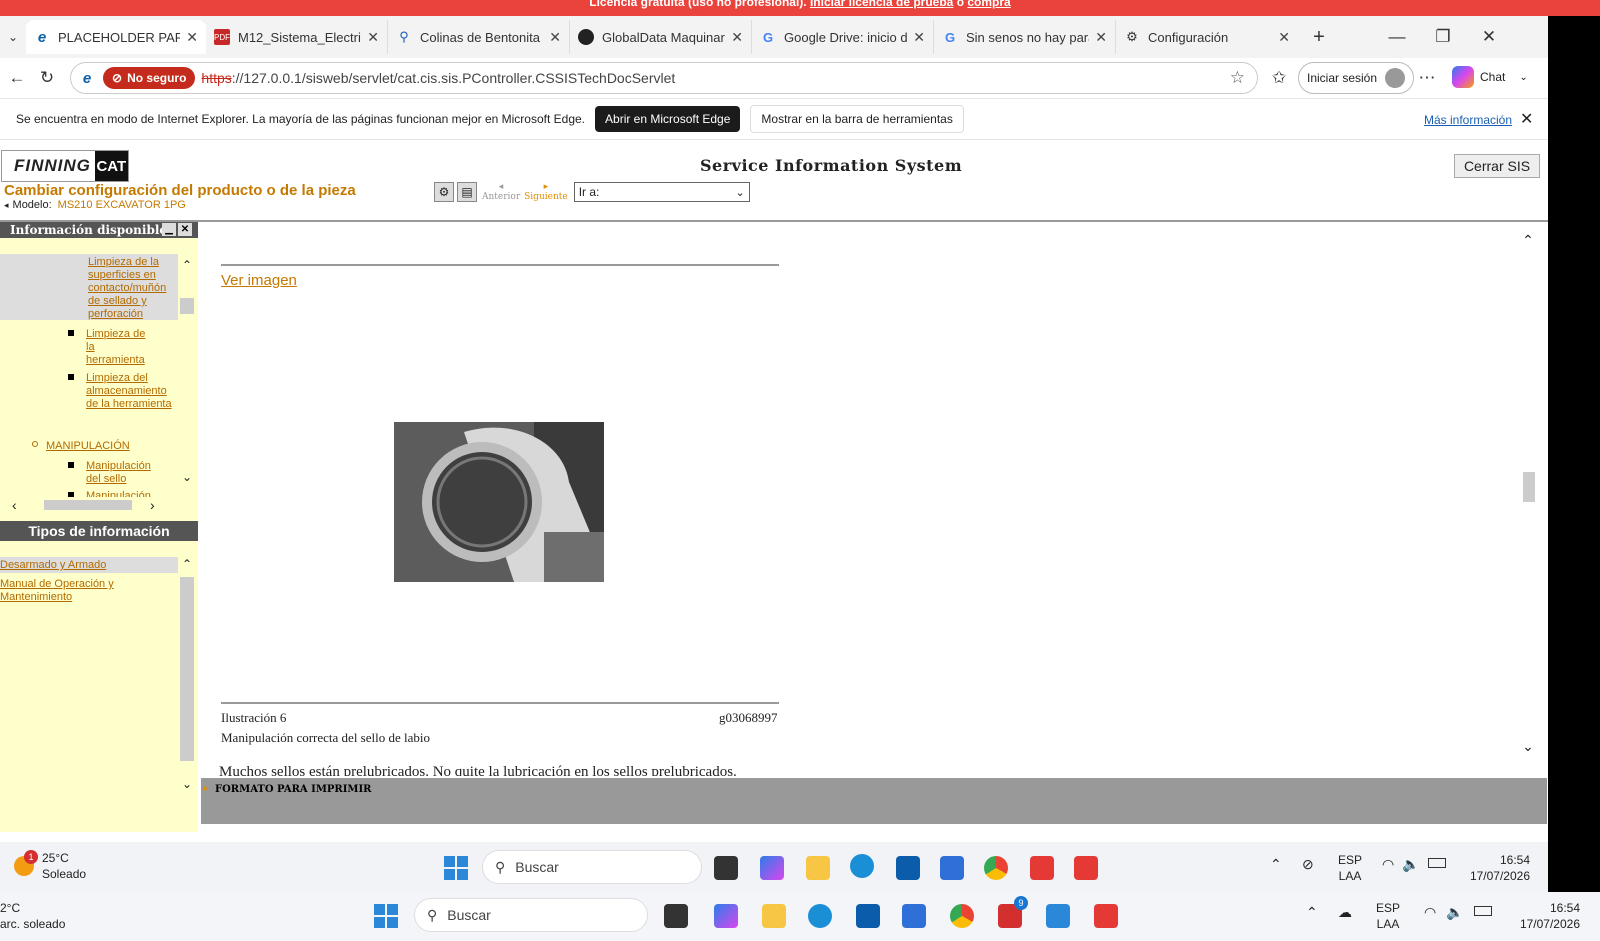 The image size is (1600, 941). What do you see at coordinates (149, 78) in the screenshot?
I see `not-secure-badge: ⊘ No seguro` at bounding box center [149, 78].